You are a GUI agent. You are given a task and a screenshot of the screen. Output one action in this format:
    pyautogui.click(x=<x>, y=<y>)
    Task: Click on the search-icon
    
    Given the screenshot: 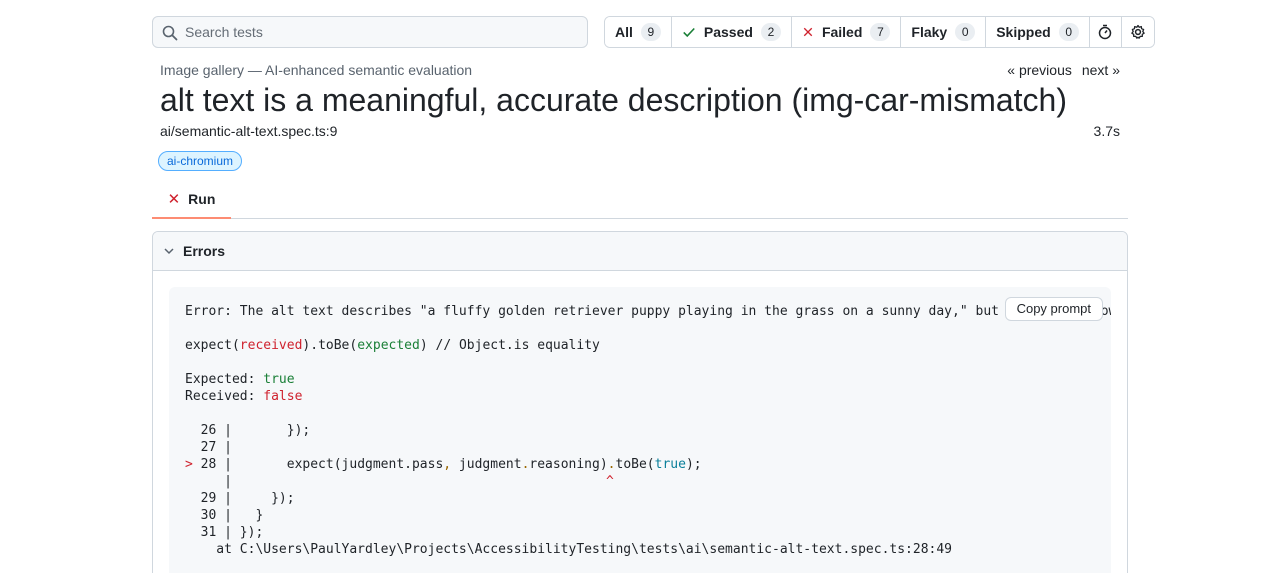 What is the action you would take?
    pyautogui.click(x=170, y=33)
    